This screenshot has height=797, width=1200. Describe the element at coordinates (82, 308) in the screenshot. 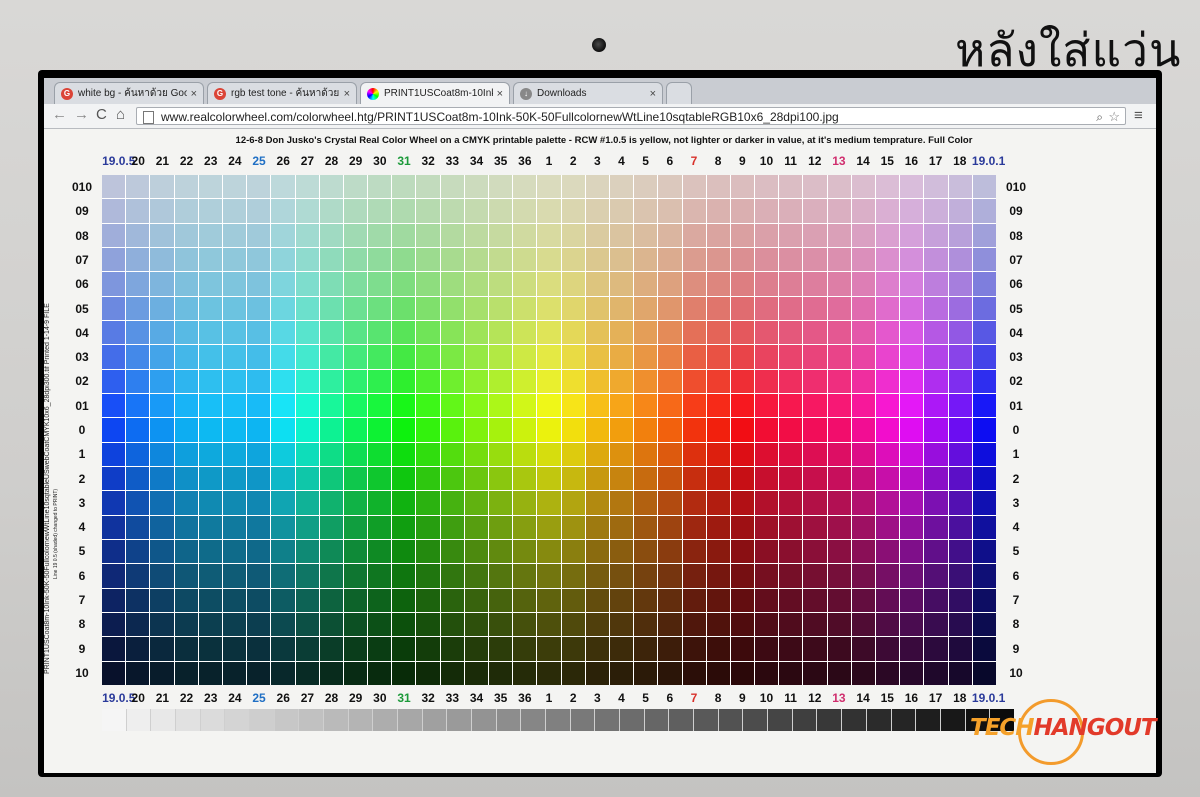

I see `row-label: 05` at that location.